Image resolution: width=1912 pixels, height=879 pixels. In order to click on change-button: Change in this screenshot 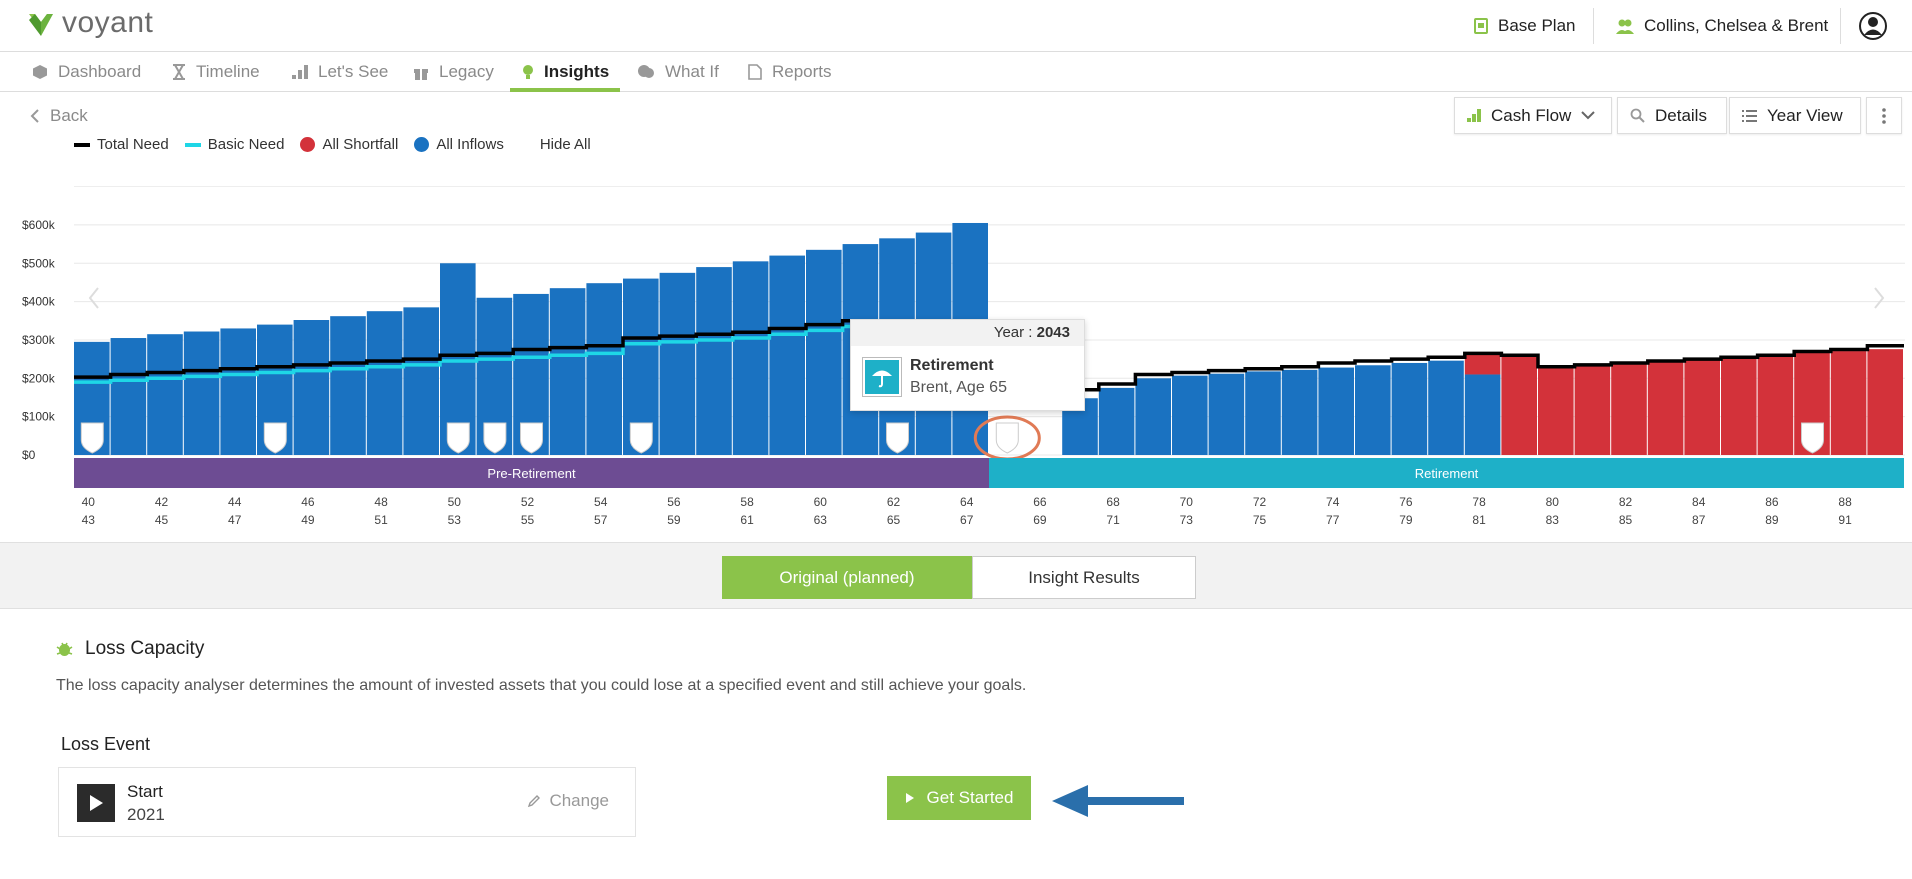, I will do `click(568, 801)`.